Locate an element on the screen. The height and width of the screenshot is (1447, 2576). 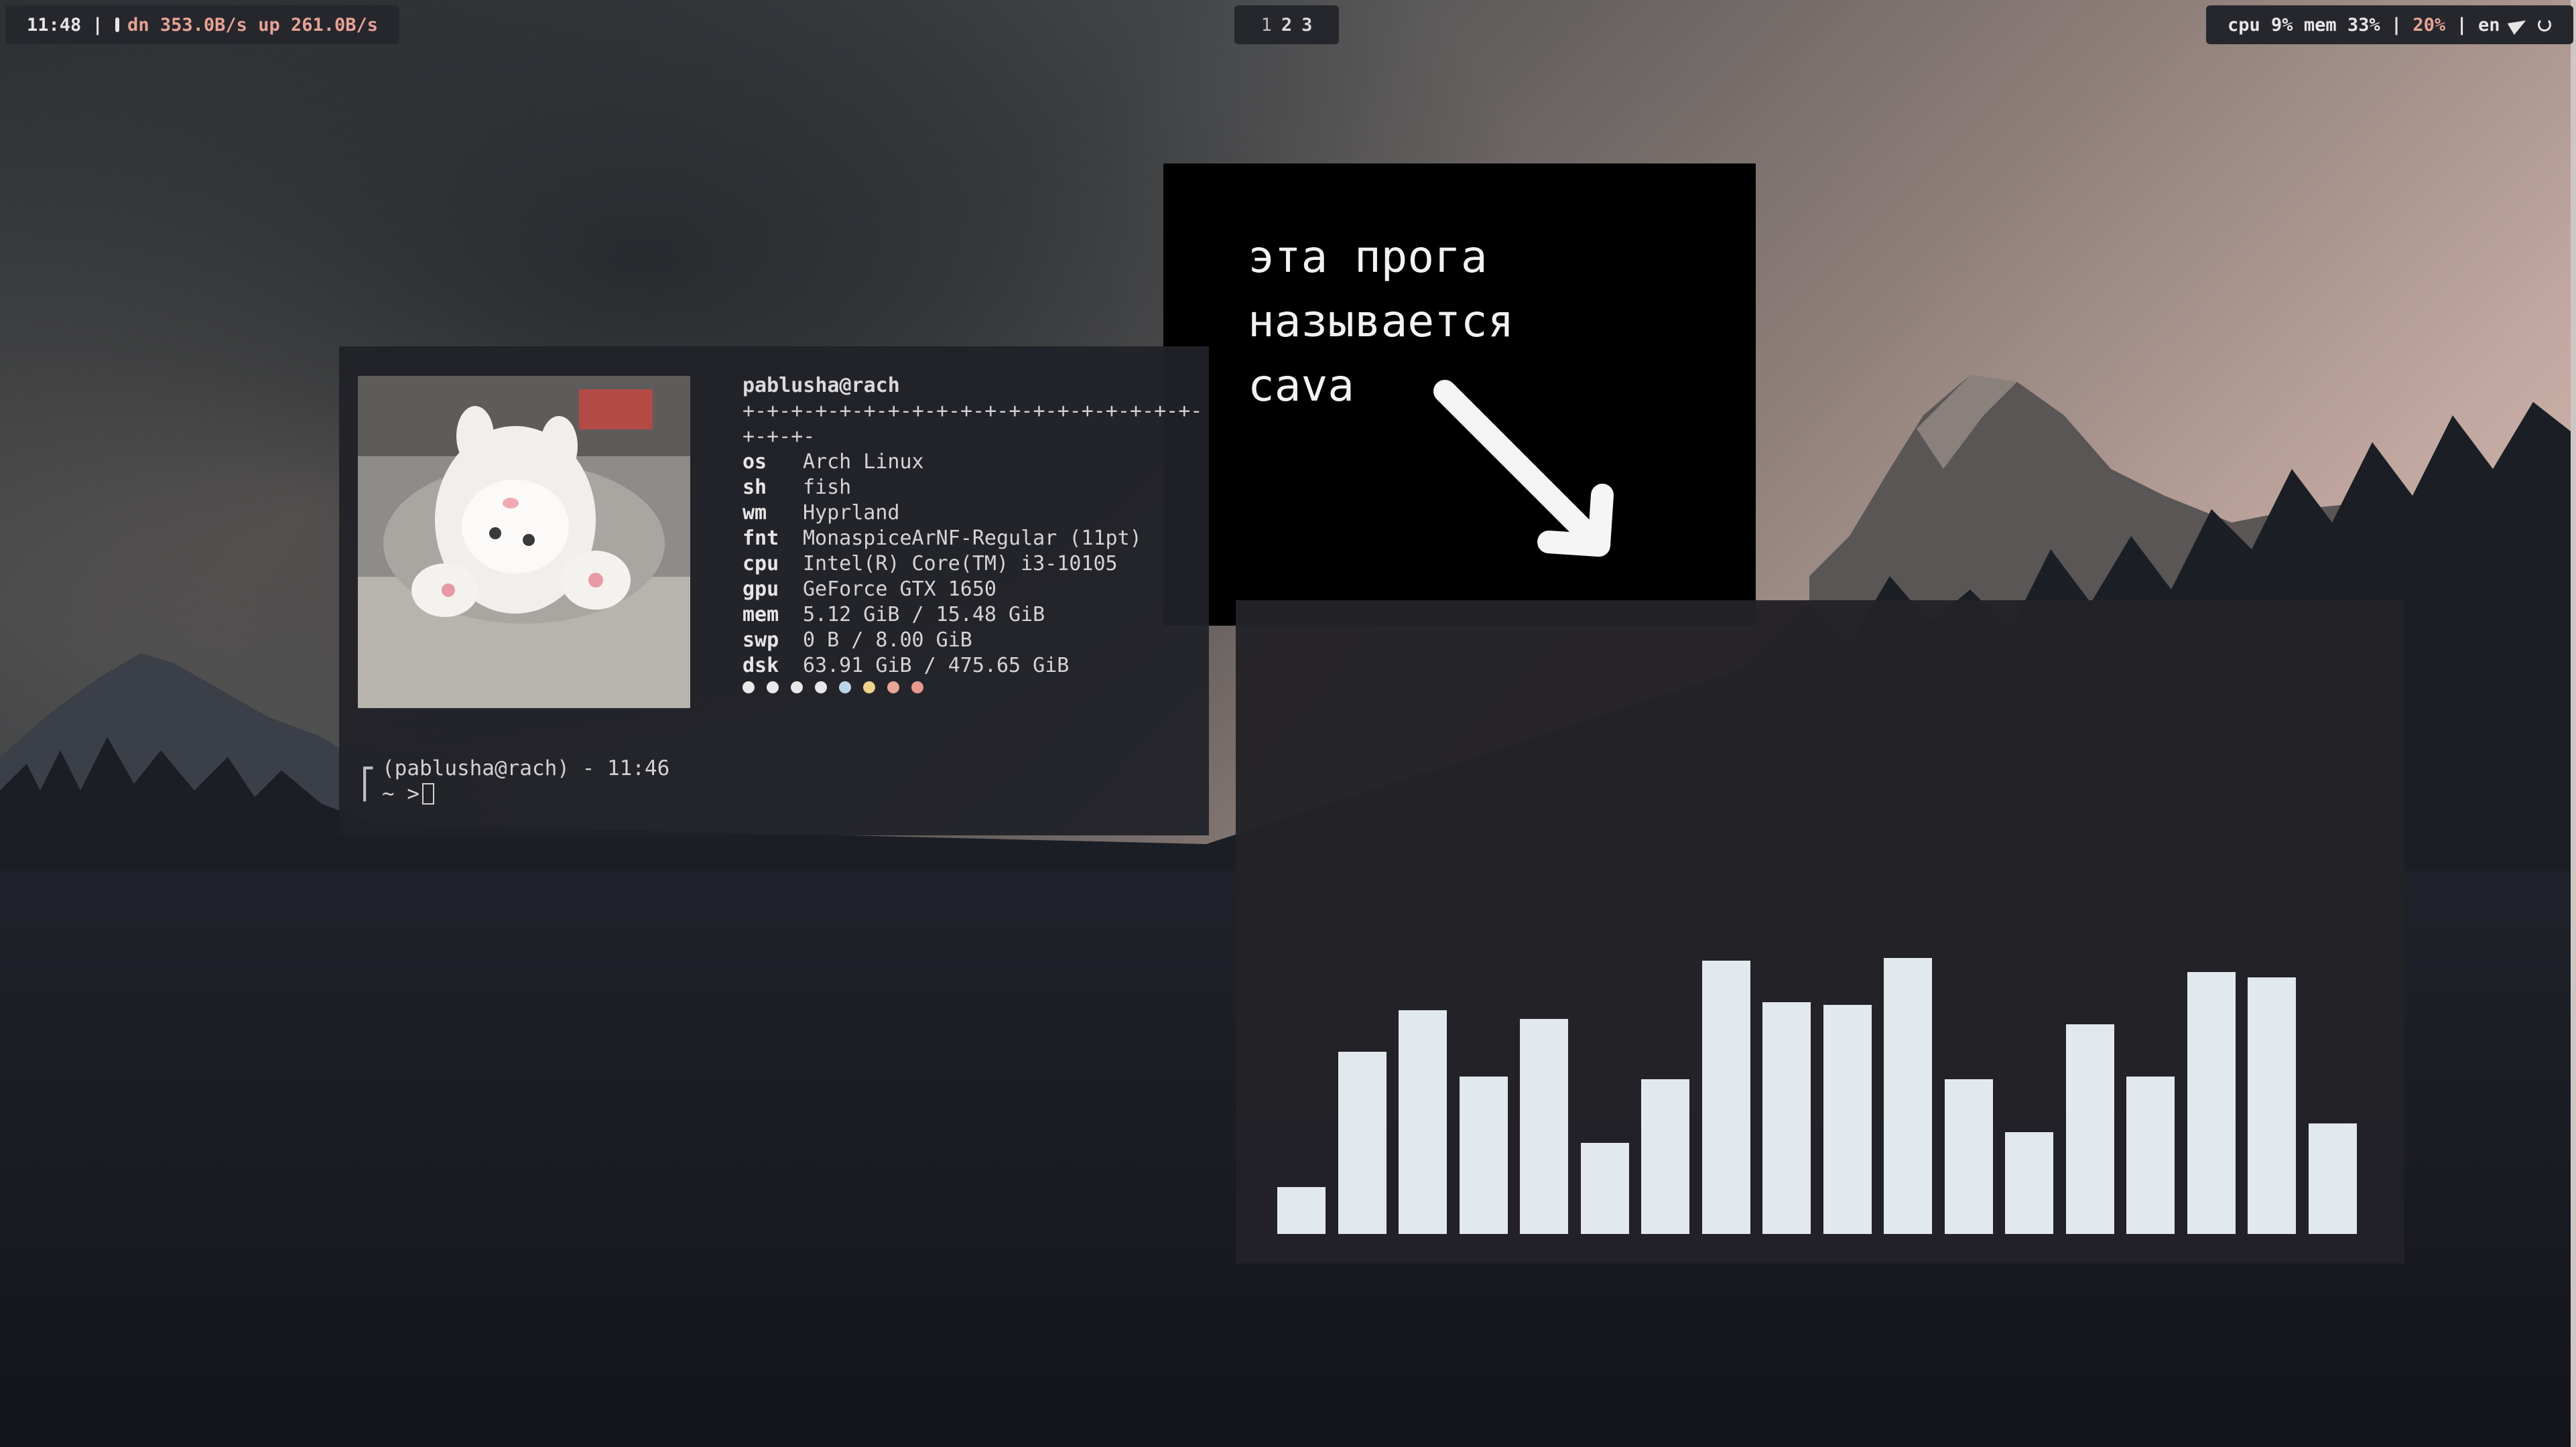
info-row-wm: wm Hyprland is located at coordinates (821, 513).